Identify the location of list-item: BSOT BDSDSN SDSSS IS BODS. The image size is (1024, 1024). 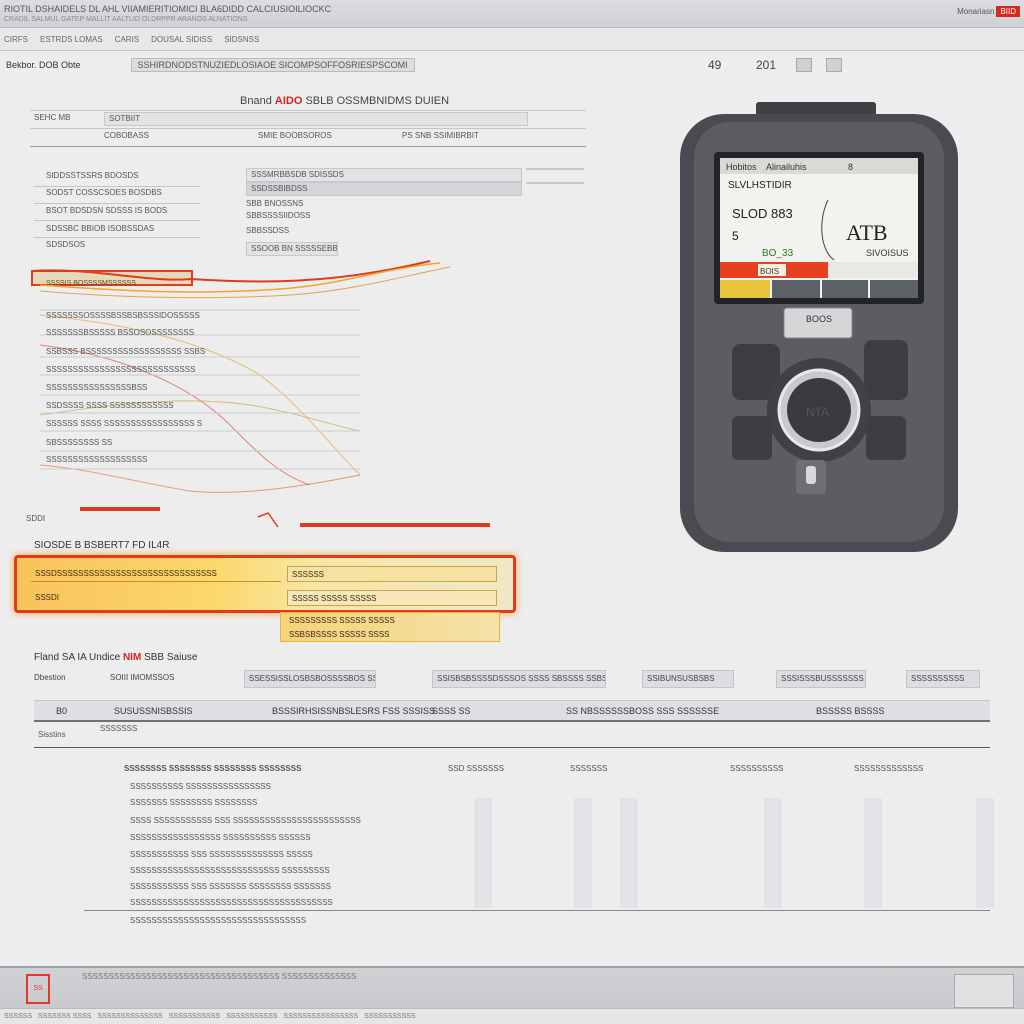
(106, 213).